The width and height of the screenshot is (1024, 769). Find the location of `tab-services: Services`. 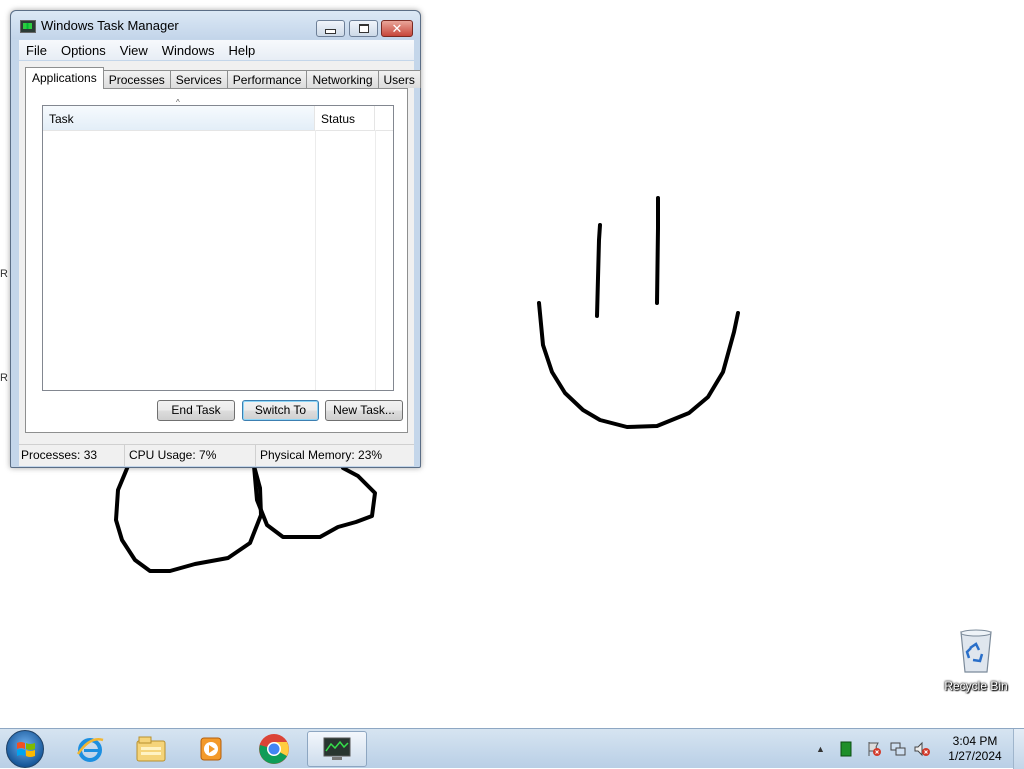

tab-services: Services is located at coordinates (198, 79).